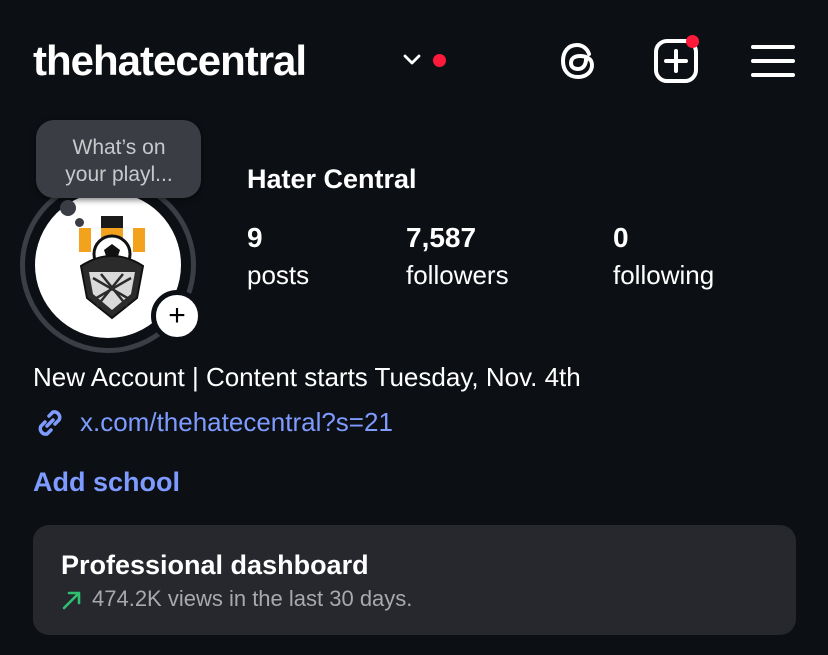  I want to click on following-count: 0, so click(621, 238).